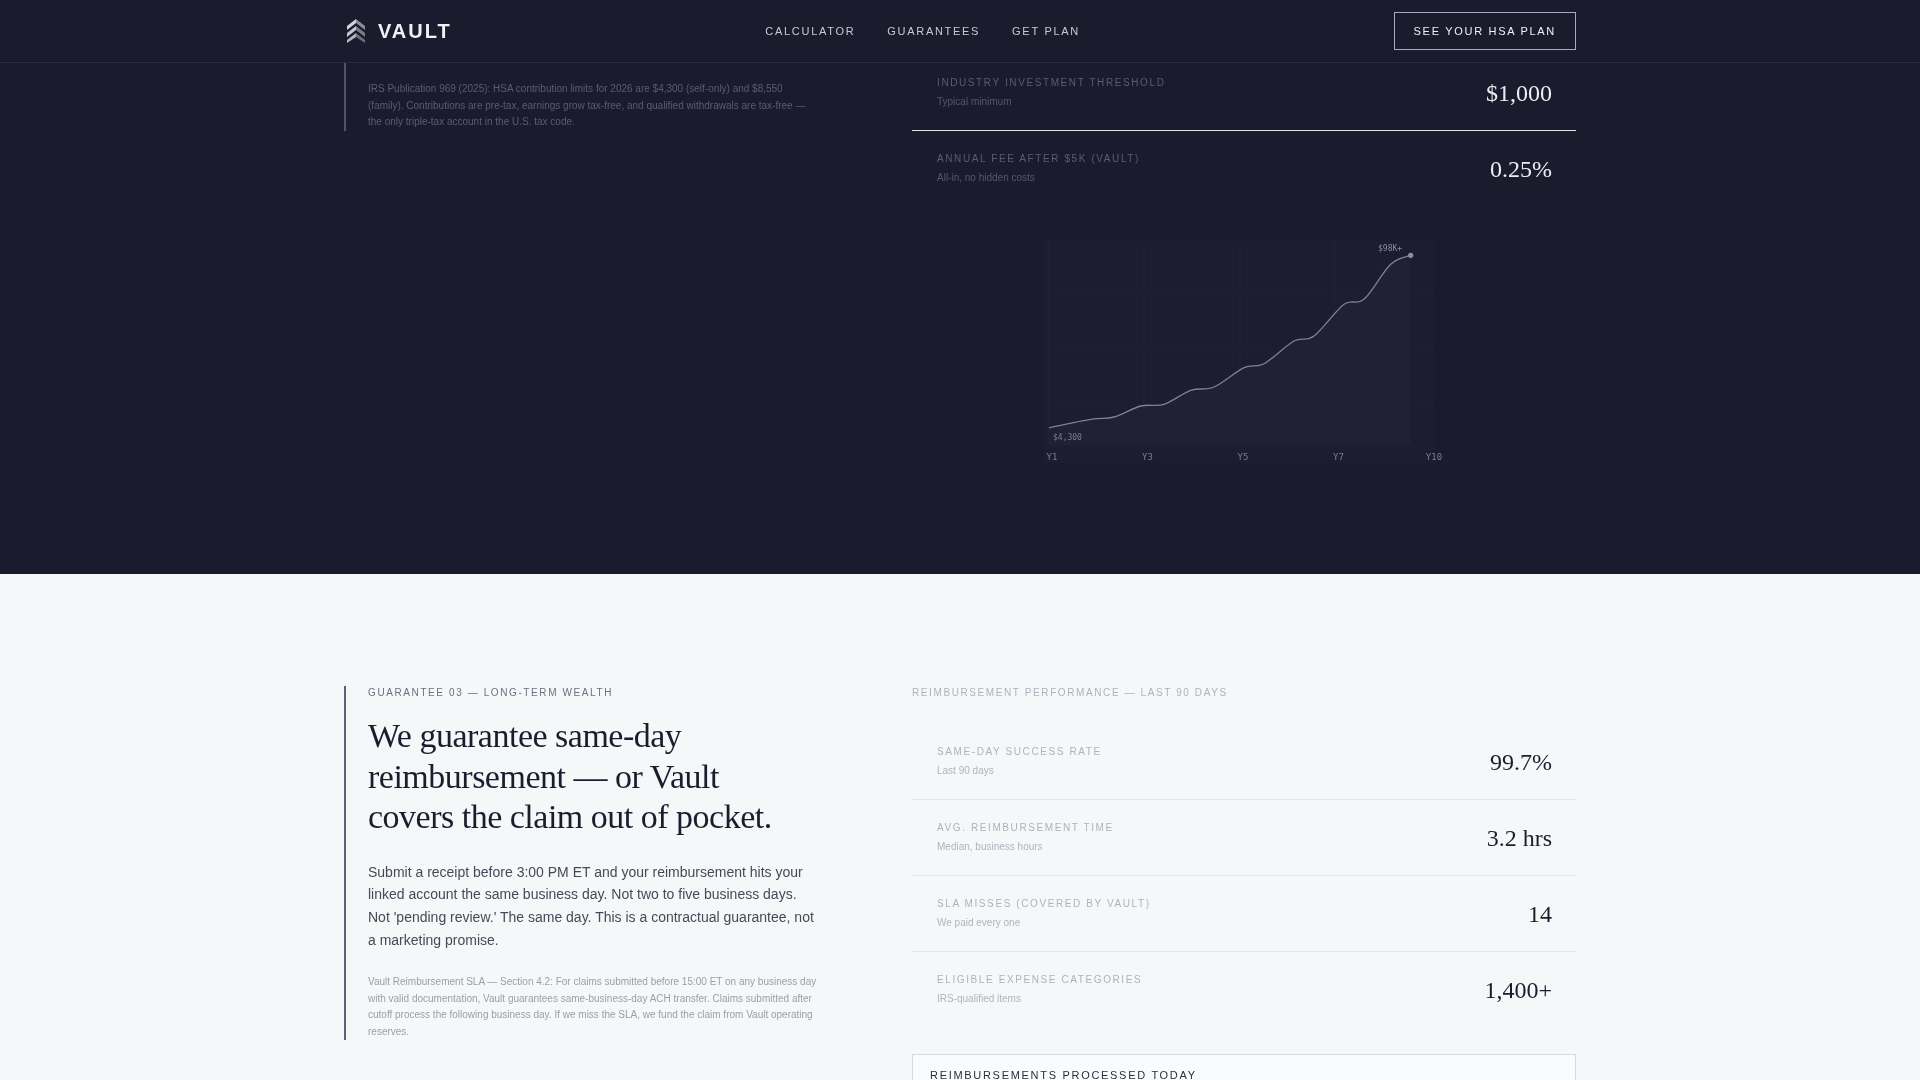 This screenshot has width=1920, height=1080. What do you see at coordinates (415, 31) in the screenshot?
I see `brand-name: VAULT` at bounding box center [415, 31].